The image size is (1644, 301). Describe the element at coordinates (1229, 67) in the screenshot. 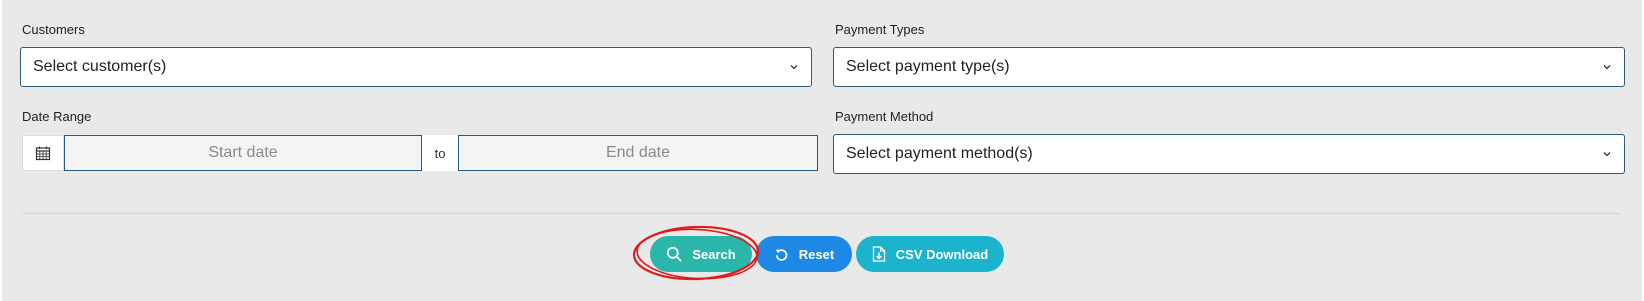

I see `payment-types-select: Select payment type(s)` at that location.